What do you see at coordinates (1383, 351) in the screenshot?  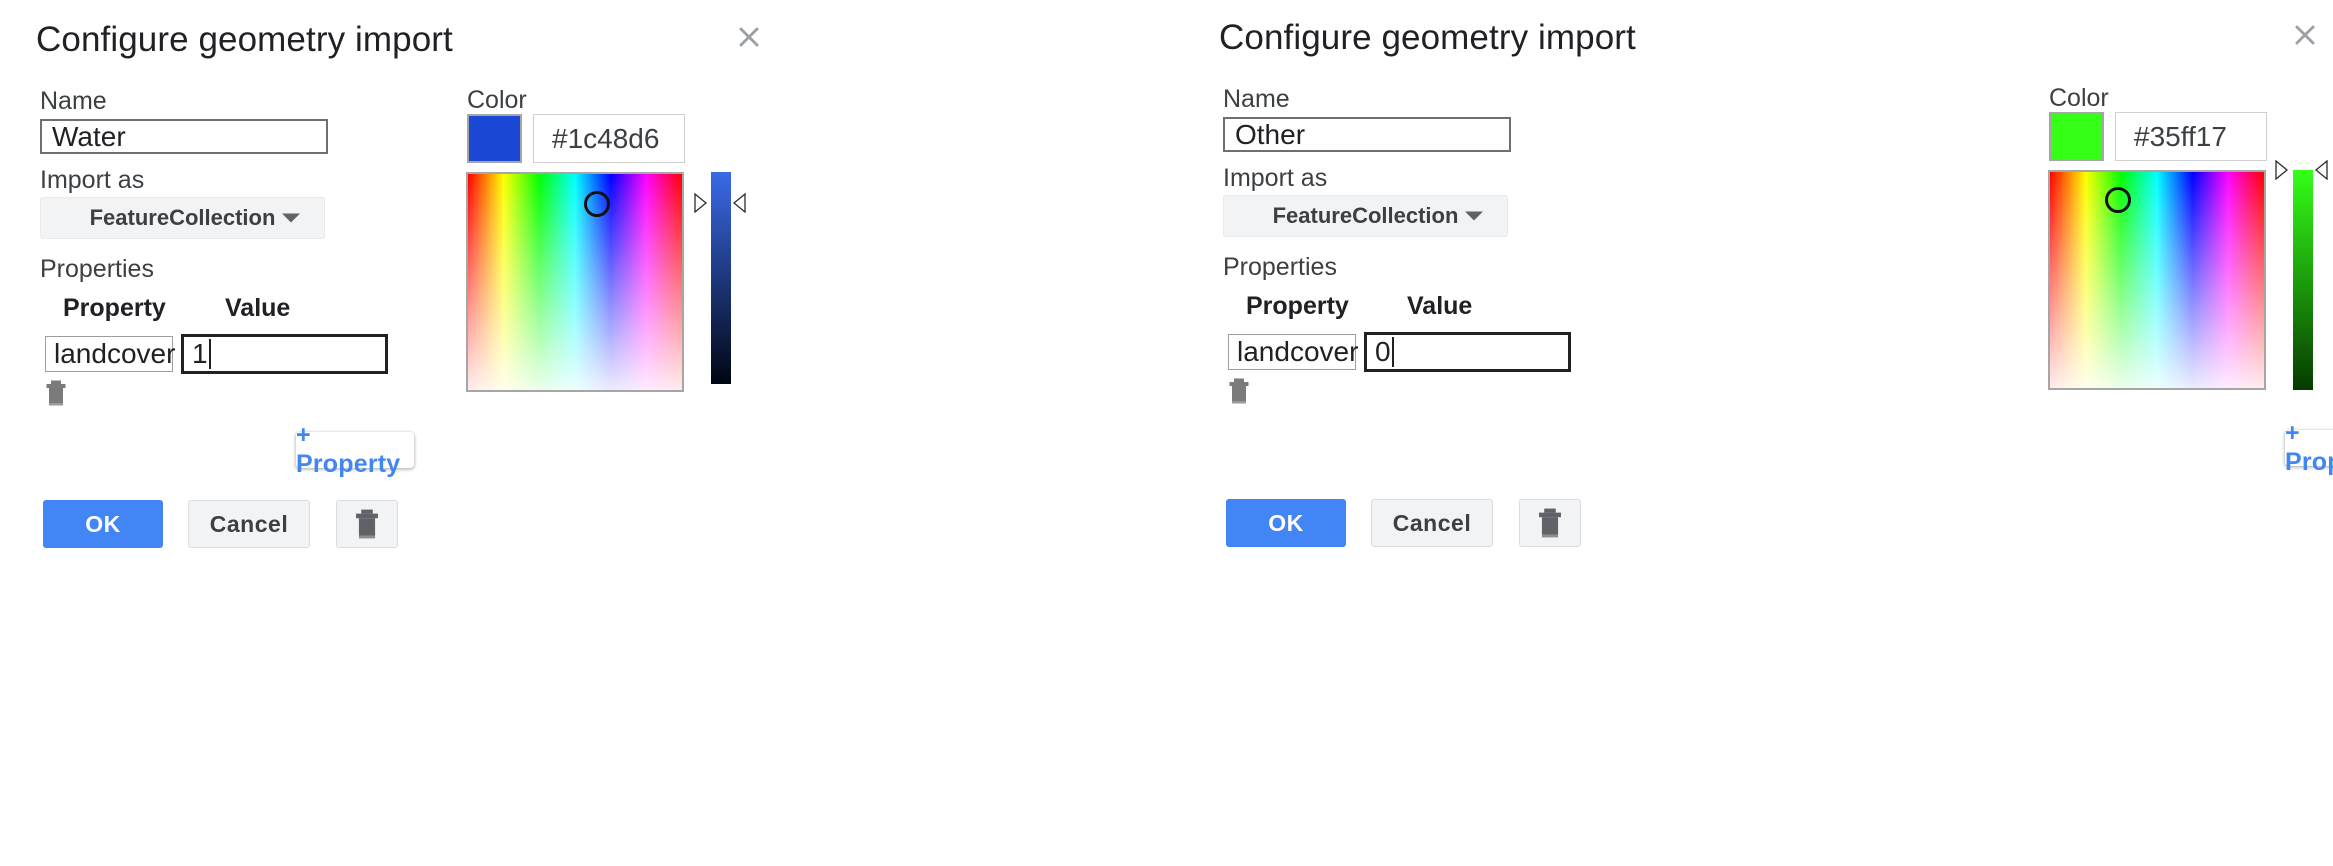 I see `property-value-text: 0` at bounding box center [1383, 351].